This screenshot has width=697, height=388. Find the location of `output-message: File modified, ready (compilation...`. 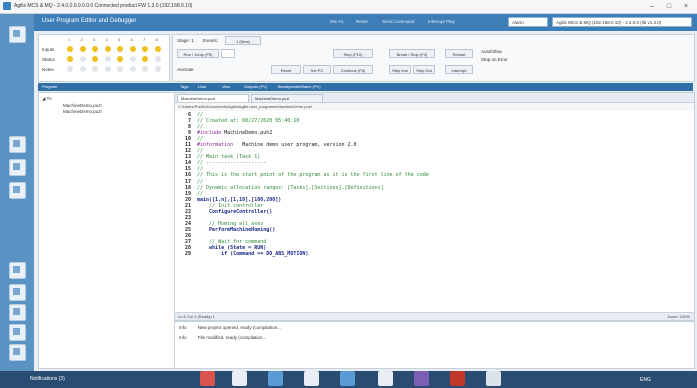

output-message: File modified, ready (compilation... is located at coordinates (232, 337).